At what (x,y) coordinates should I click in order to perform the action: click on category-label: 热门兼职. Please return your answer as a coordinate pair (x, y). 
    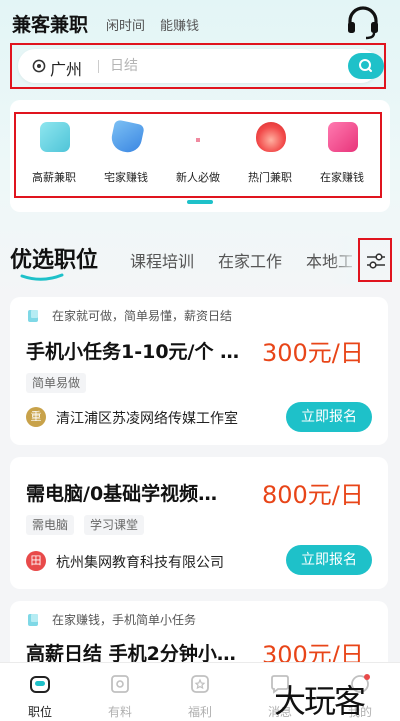
    Looking at the image, I should click on (270, 177).